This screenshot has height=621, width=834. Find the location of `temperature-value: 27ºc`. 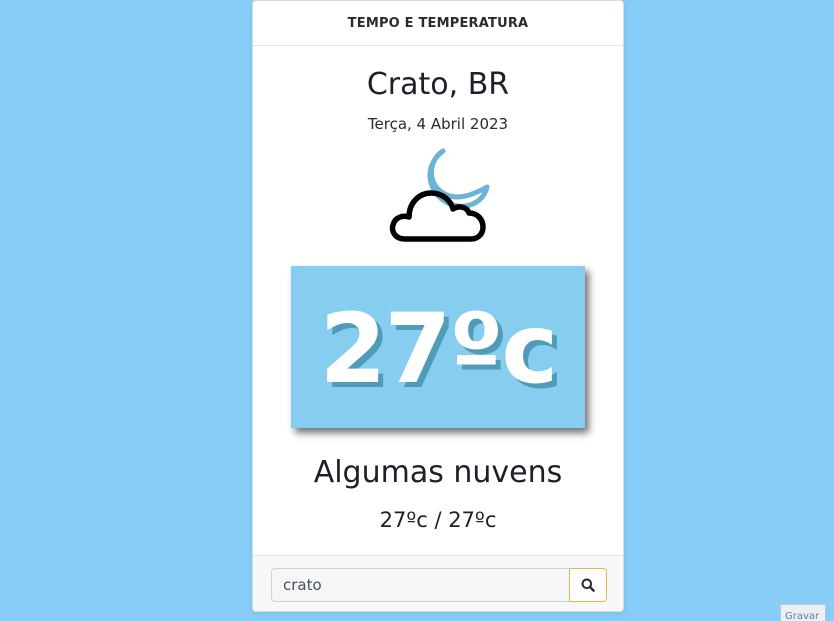

temperature-value: 27ºc is located at coordinates (439, 349).